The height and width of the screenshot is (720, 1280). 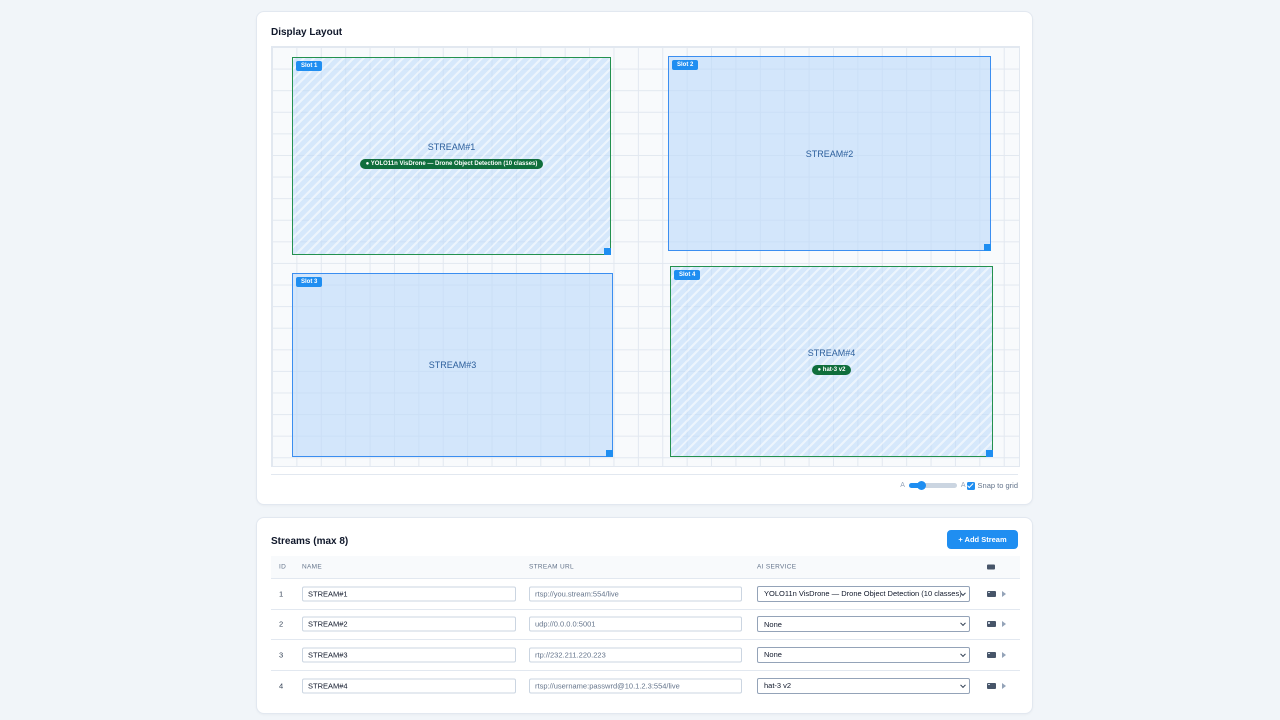 What do you see at coordinates (645, 567) in the screenshot?
I see `table-header: ID NAME STREAM URL AI SERVICE` at bounding box center [645, 567].